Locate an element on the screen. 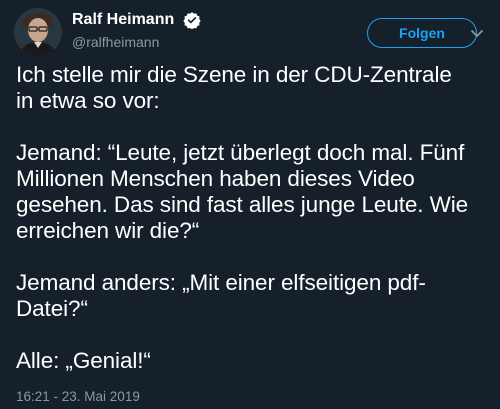 The height and width of the screenshot is (409, 500). handle: @ralfheimann is located at coordinates (136, 42).